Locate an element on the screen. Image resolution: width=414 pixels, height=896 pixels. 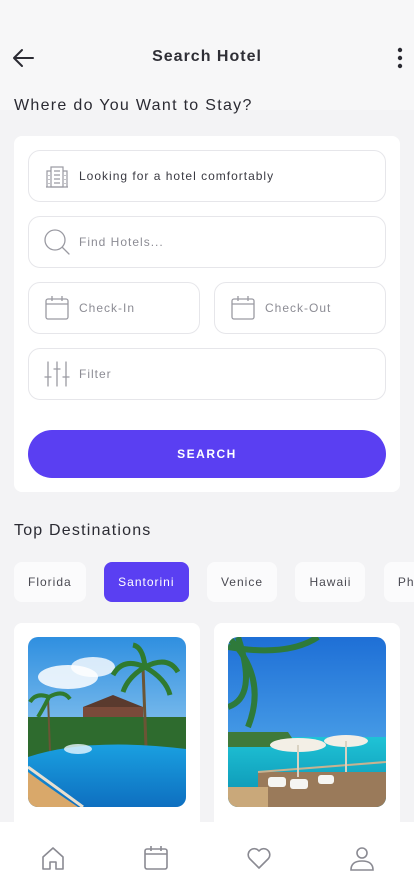
profile-icon is located at coordinates (362, 858).